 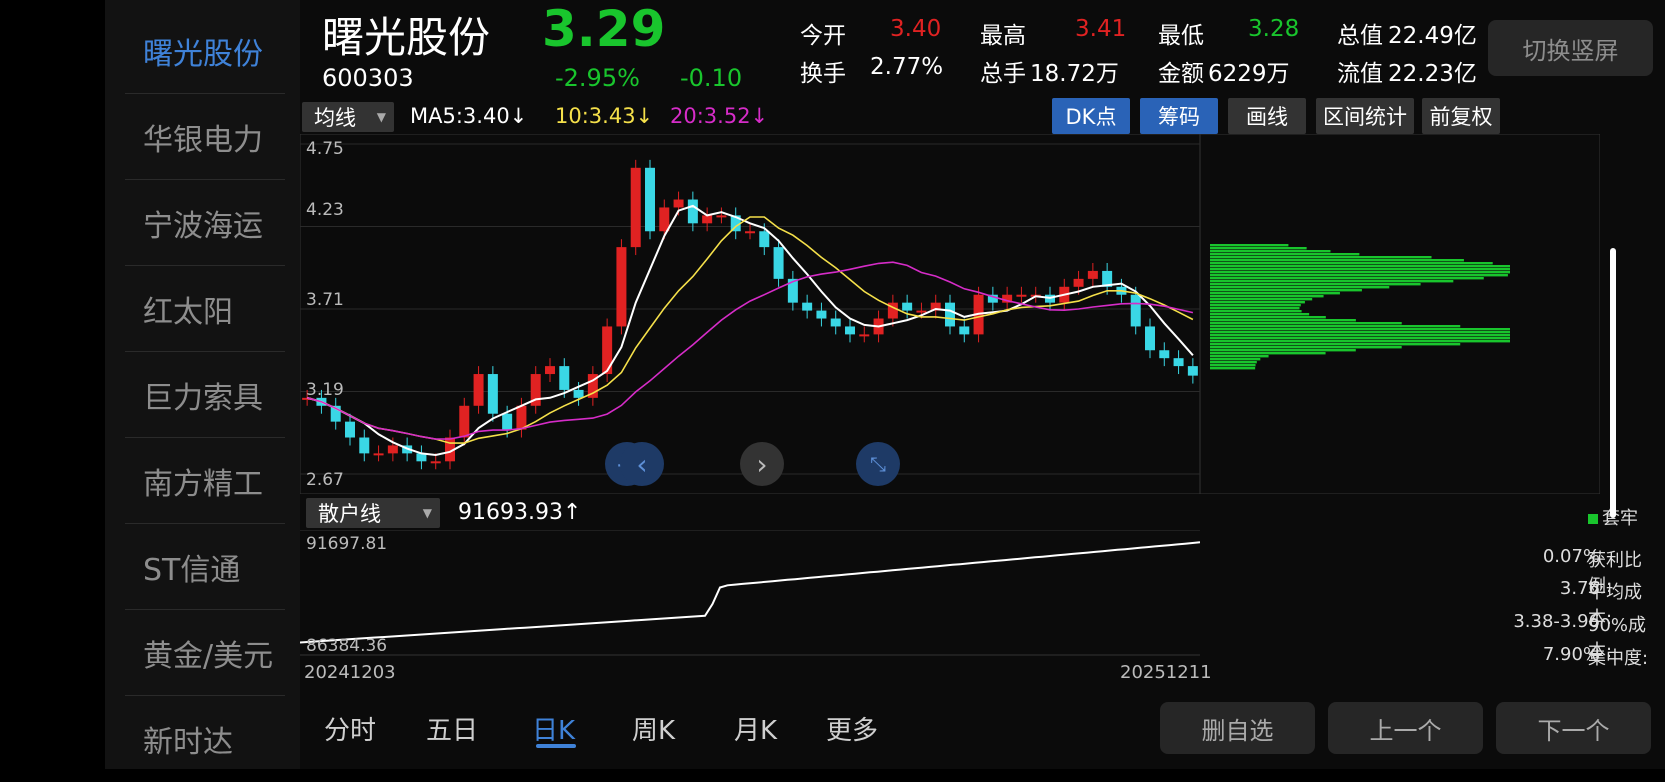 I want to click on dk-point-button: DK点, so click(x=1091, y=116).